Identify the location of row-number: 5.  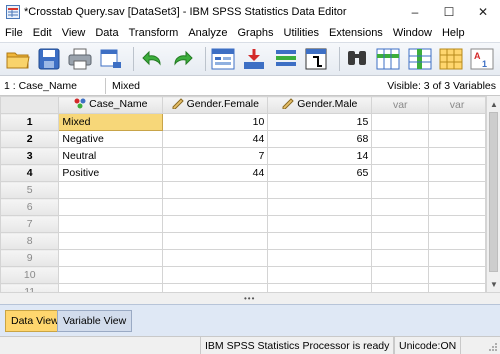
(30, 190).